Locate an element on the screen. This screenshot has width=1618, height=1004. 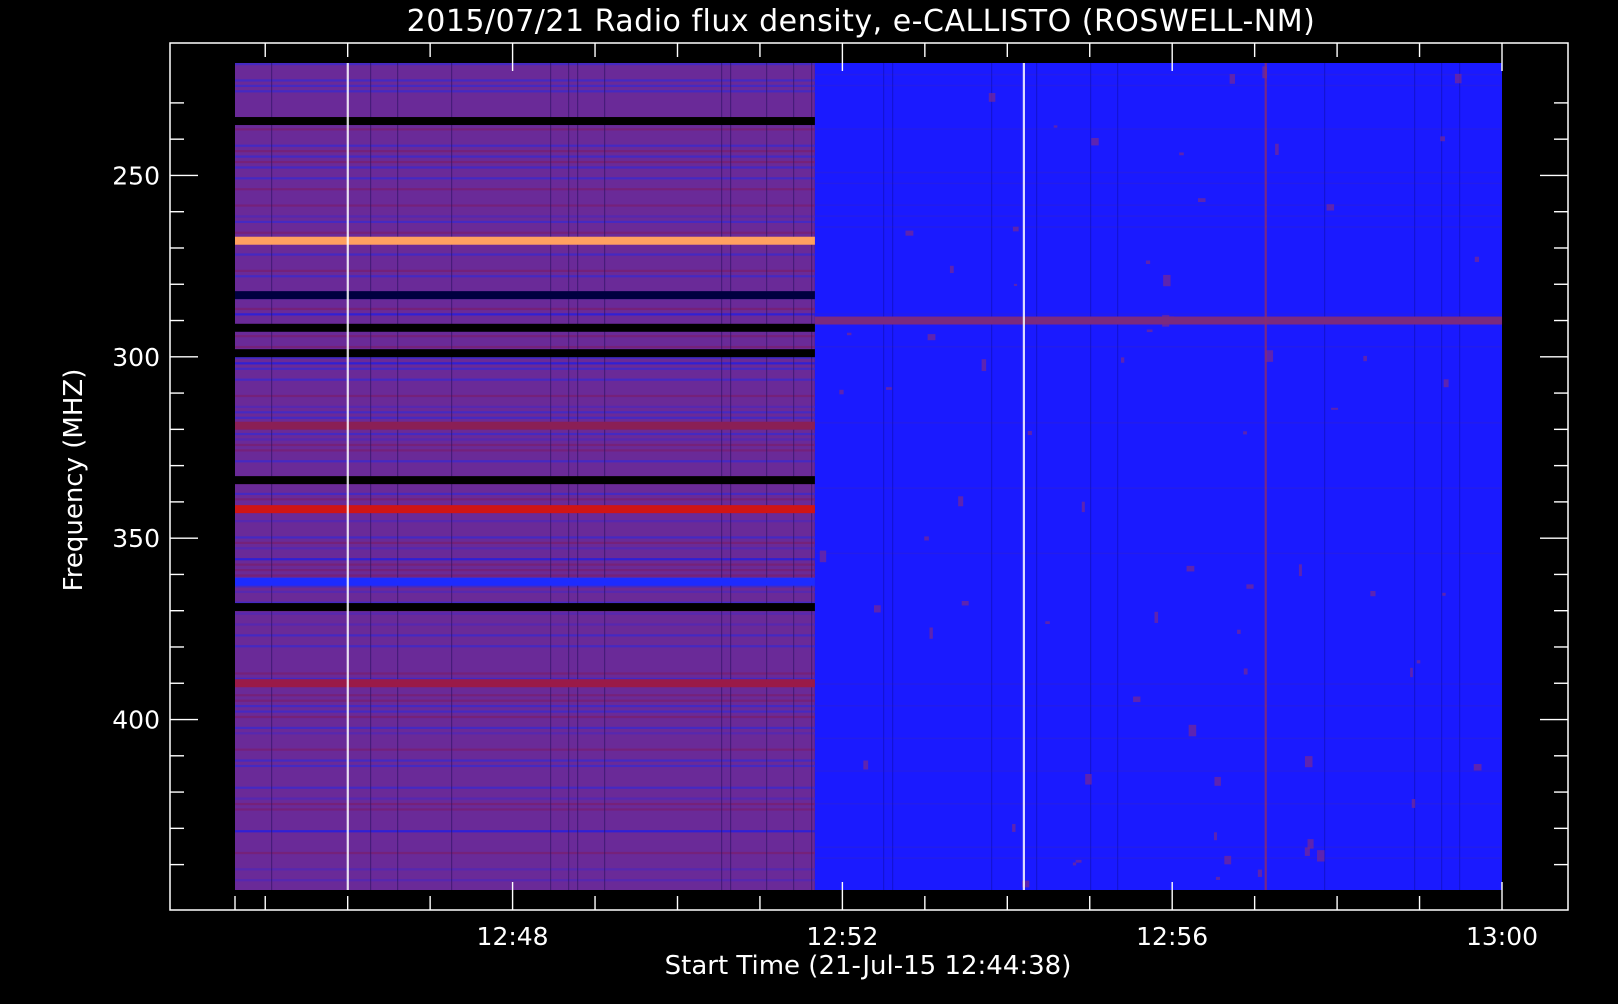
x-axis-label: Start Time (21-Jul-15 12:44:38) is located at coordinates (868, 966).